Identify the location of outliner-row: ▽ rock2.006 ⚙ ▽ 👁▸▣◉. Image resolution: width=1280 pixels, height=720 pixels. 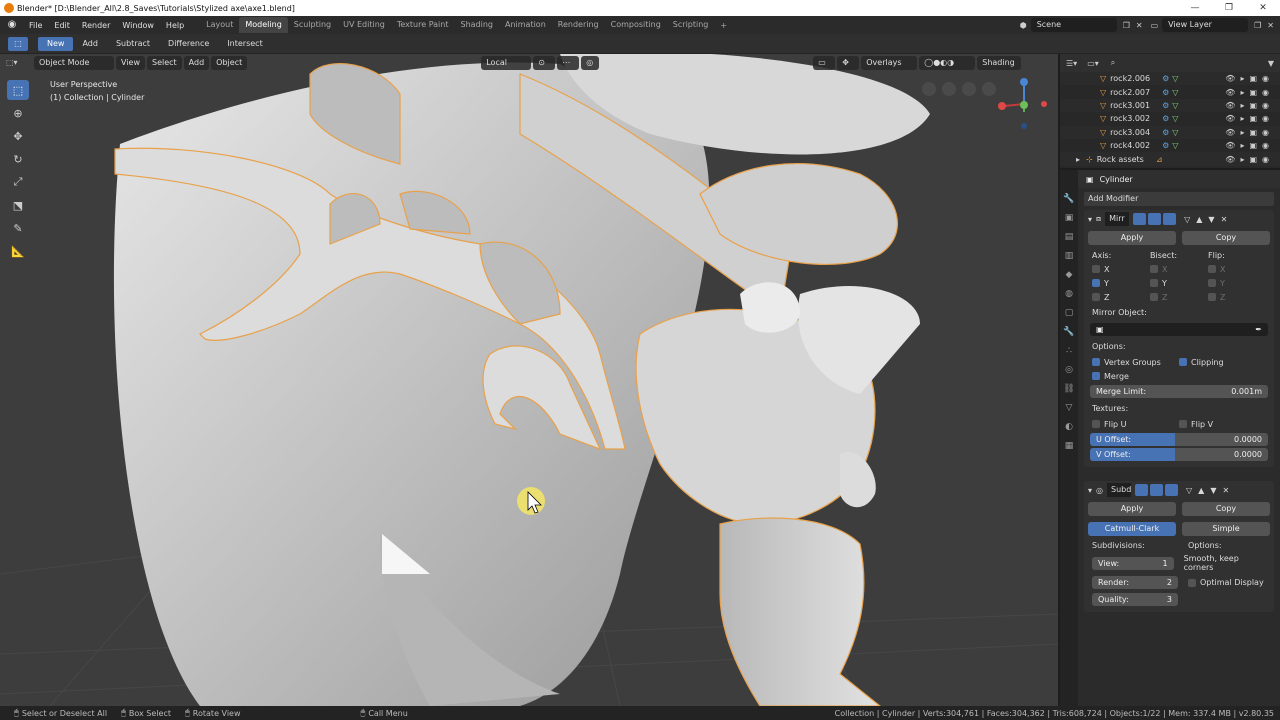
(1170, 79).